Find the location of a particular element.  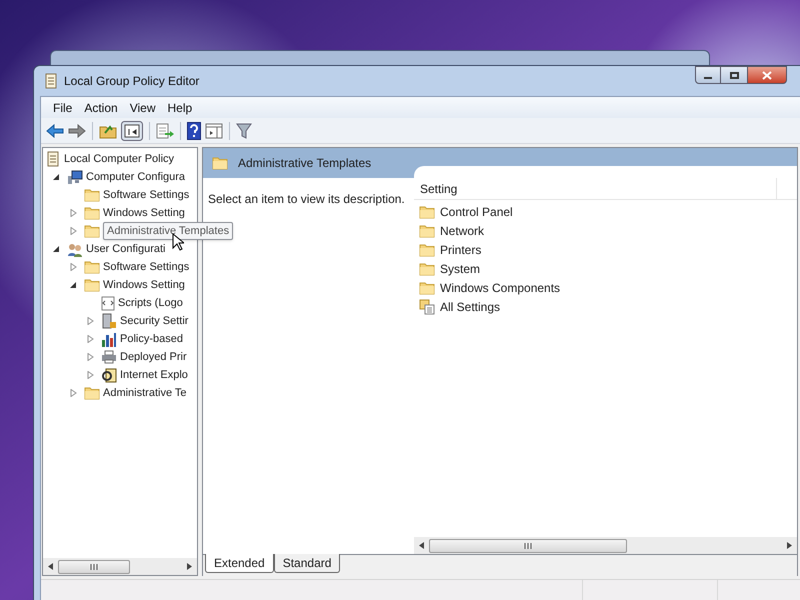

menu-item: View is located at coordinates (143, 107).